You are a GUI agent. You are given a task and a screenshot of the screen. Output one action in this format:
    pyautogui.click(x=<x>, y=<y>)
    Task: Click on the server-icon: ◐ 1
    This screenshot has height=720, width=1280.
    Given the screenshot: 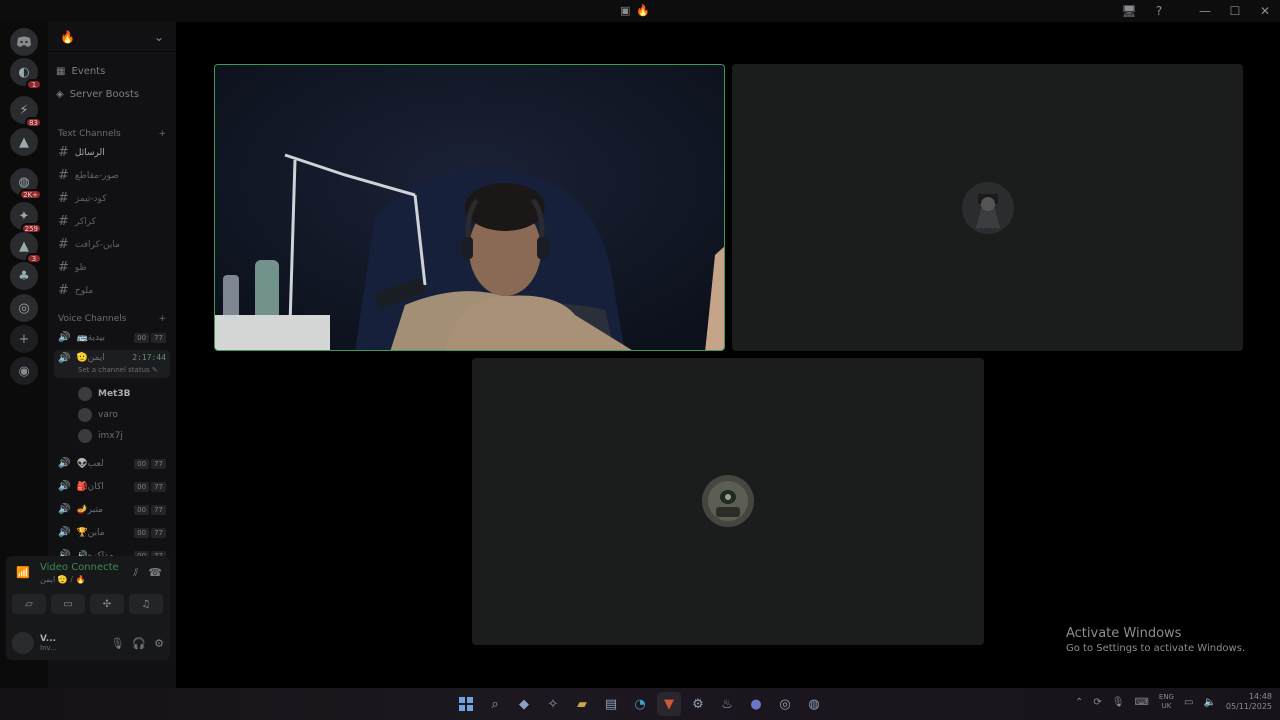 What is the action you would take?
    pyautogui.click(x=26, y=74)
    